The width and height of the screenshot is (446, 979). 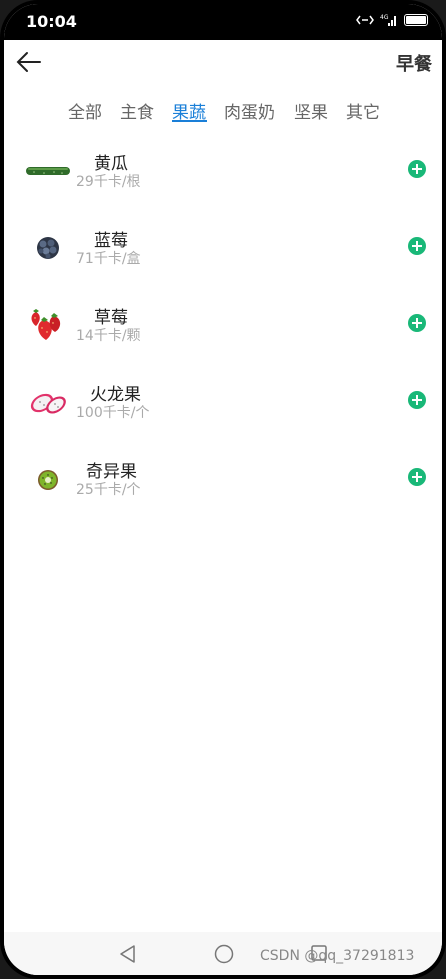 What do you see at coordinates (414, 64) in the screenshot?
I see `meal-title: 早餐` at bounding box center [414, 64].